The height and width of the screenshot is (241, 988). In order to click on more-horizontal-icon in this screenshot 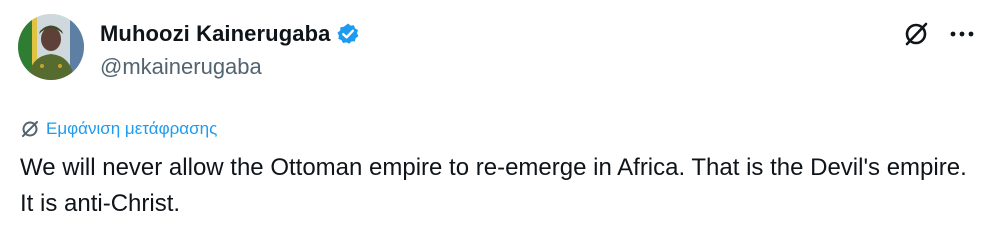, I will do `click(962, 34)`.